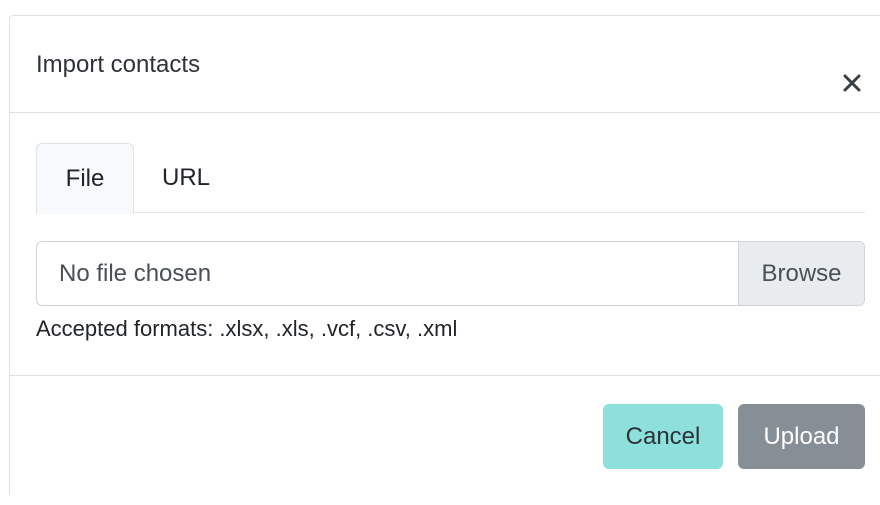 The width and height of the screenshot is (880, 505). Describe the element at coordinates (118, 64) in the screenshot. I see `modal-title: Import contacts` at that location.